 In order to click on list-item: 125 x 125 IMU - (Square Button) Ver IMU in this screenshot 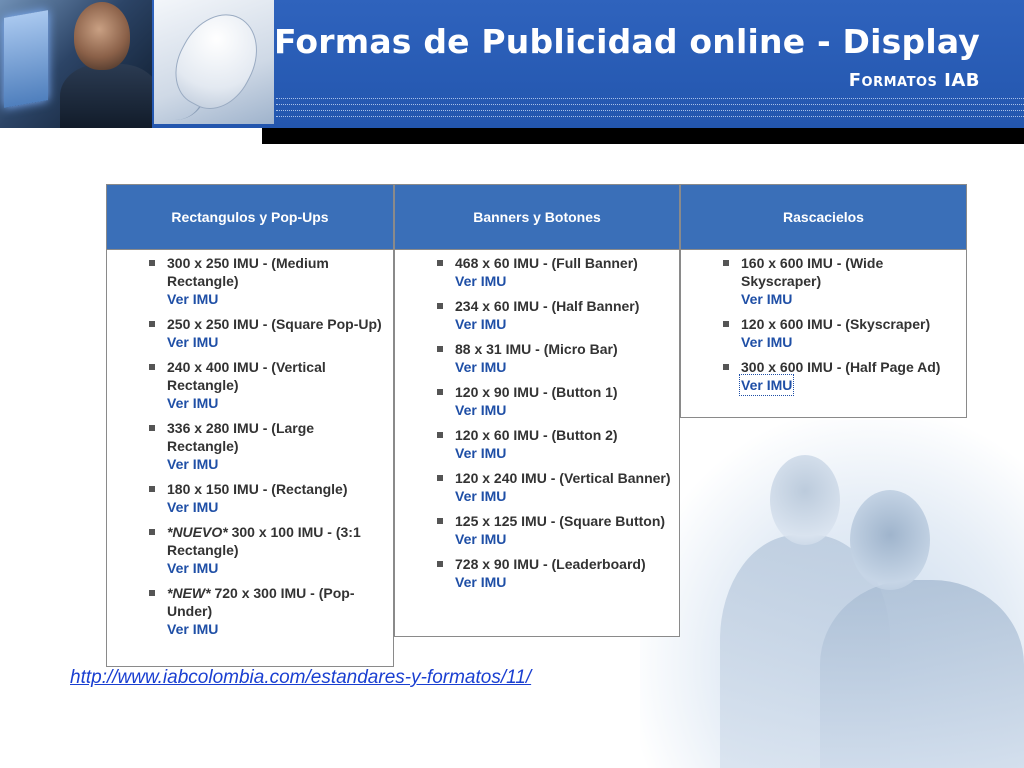, I will do `click(537, 530)`.